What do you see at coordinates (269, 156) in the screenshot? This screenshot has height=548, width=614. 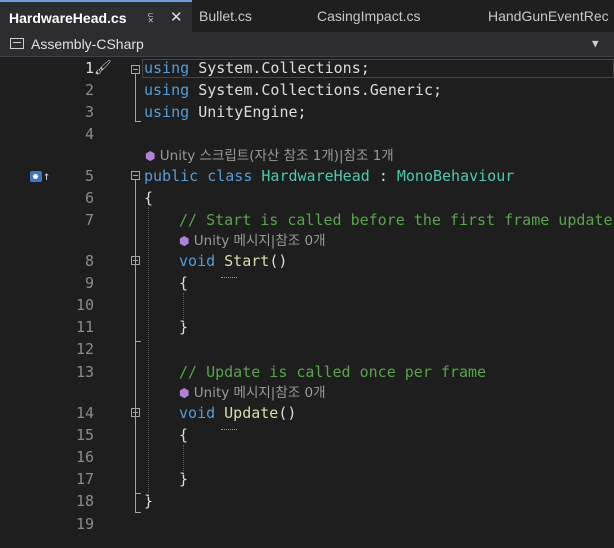 I see `codelens-class: ⬢ Unity 스크립트(자산 참조 1개)|참조 1개` at bounding box center [269, 156].